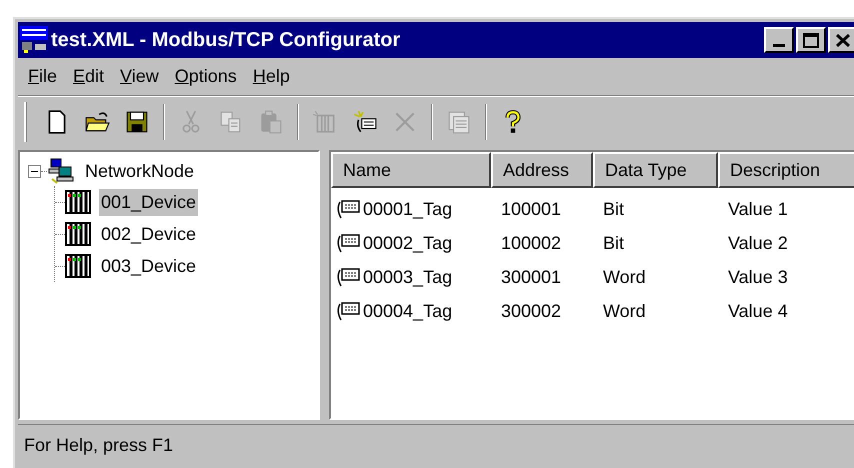  I want to click on table-cell: 00003_Tag, so click(407, 277).